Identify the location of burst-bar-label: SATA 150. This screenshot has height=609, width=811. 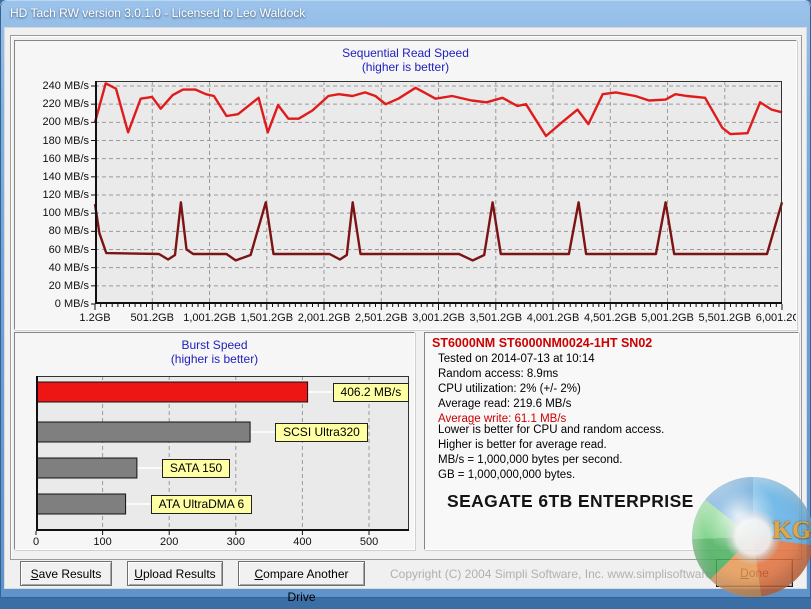
(196, 468).